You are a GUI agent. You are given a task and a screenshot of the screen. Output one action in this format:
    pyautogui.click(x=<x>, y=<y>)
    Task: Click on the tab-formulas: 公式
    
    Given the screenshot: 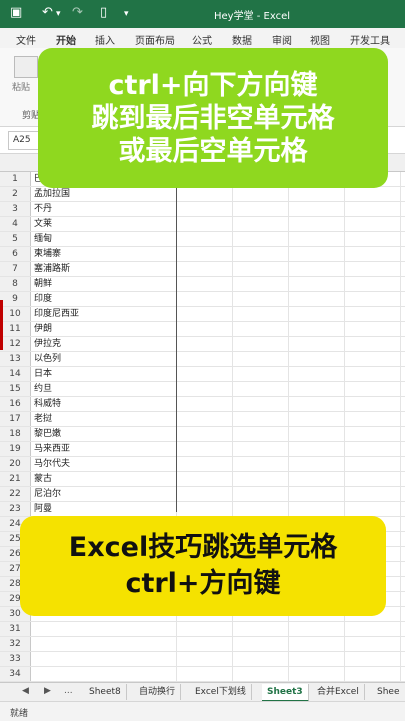 What is the action you would take?
    pyautogui.click(x=202, y=39)
    